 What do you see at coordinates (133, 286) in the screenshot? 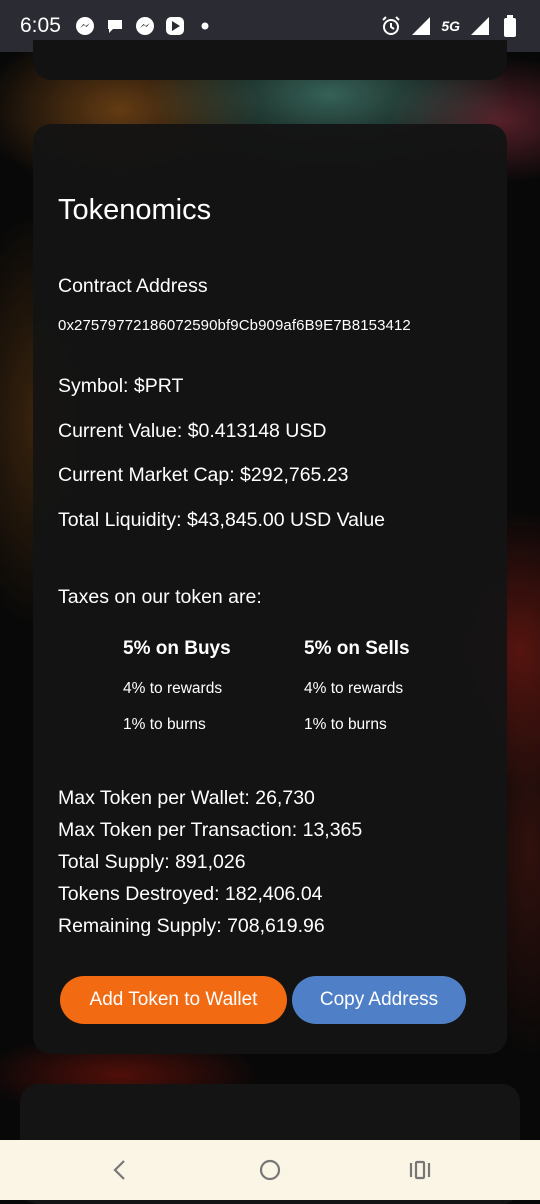
I see `contract-address-label: Contract Address` at bounding box center [133, 286].